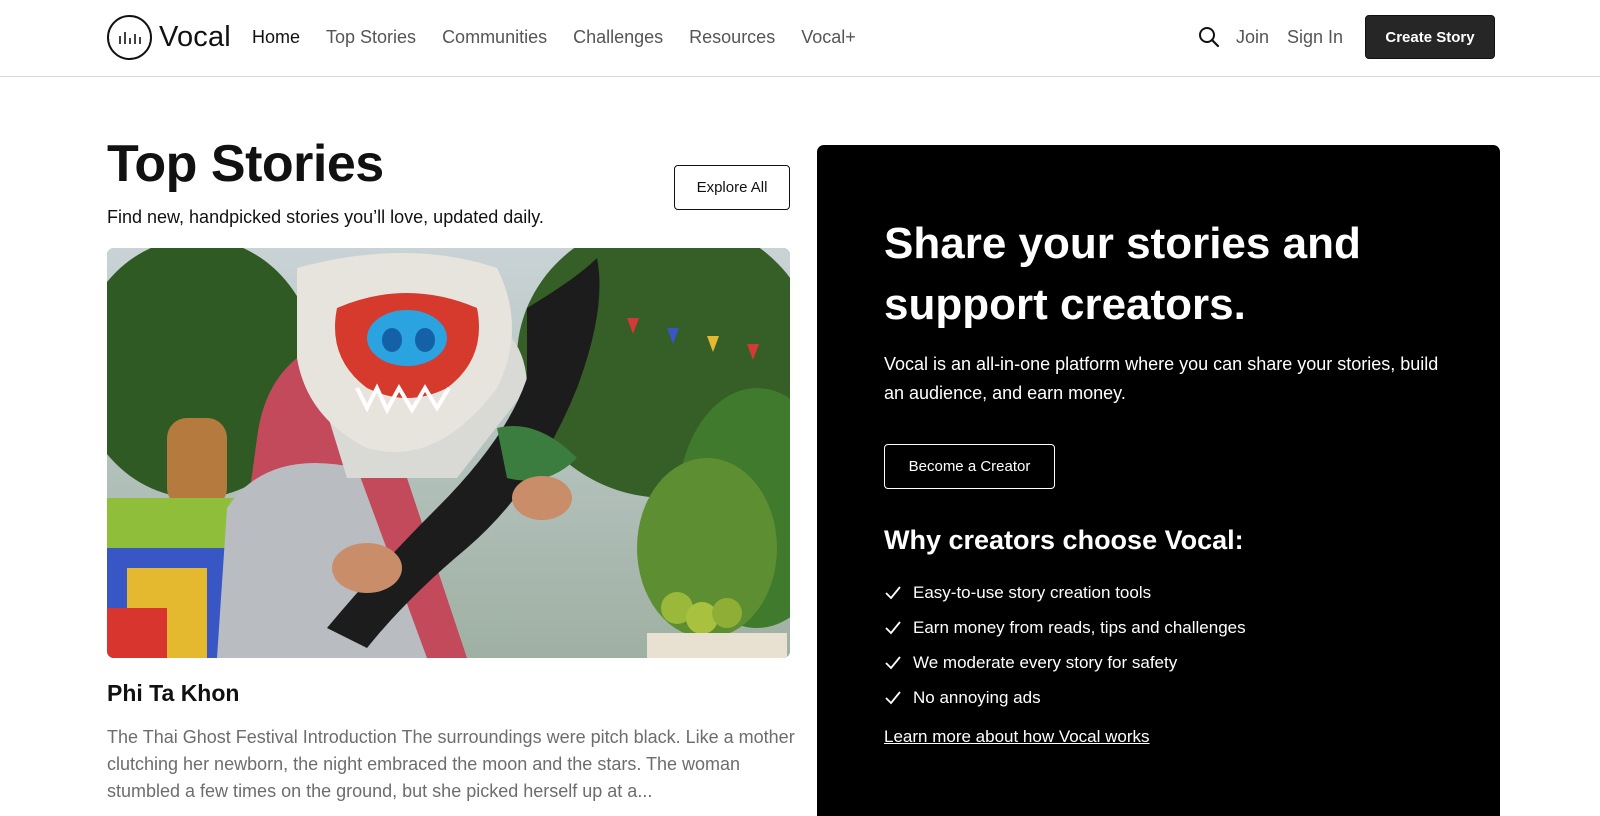 Image resolution: width=1600 pixels, height=816 pixels. Describe the element at coordinates (494, 37) in the screenshot. I see `nav-communities: Communities` at that location.